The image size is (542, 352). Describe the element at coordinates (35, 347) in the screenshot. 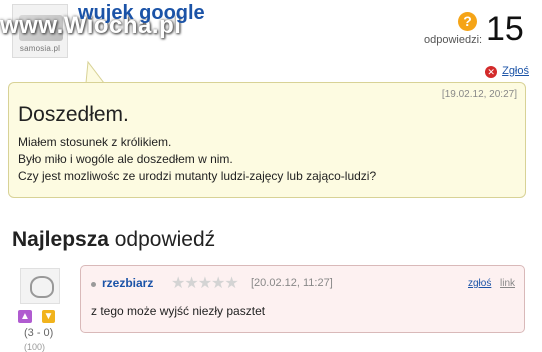

I see `vote-extra: (100)` at that location.